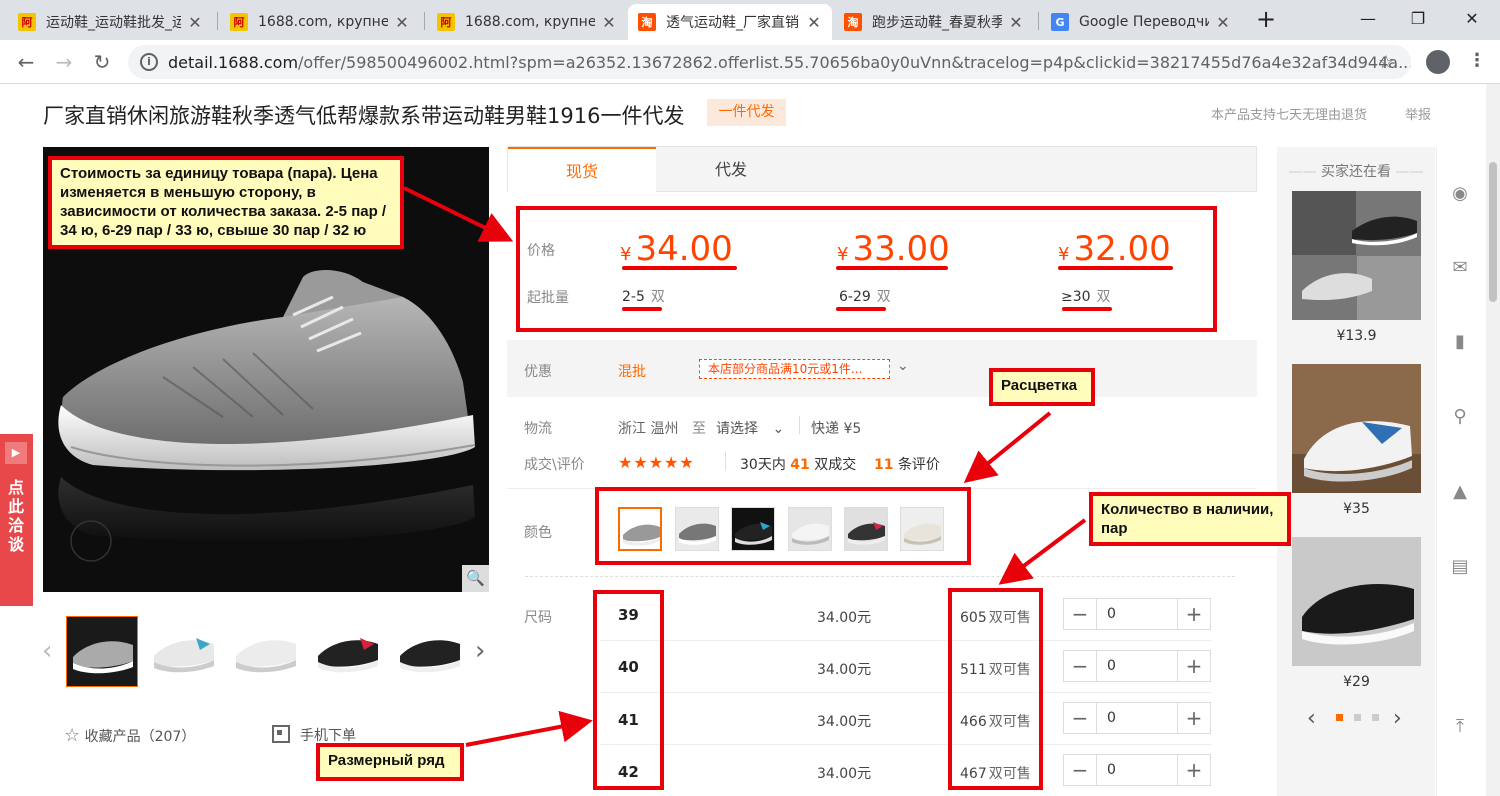  I want to click on mobile-order: 手机下单, so click(314, 735).